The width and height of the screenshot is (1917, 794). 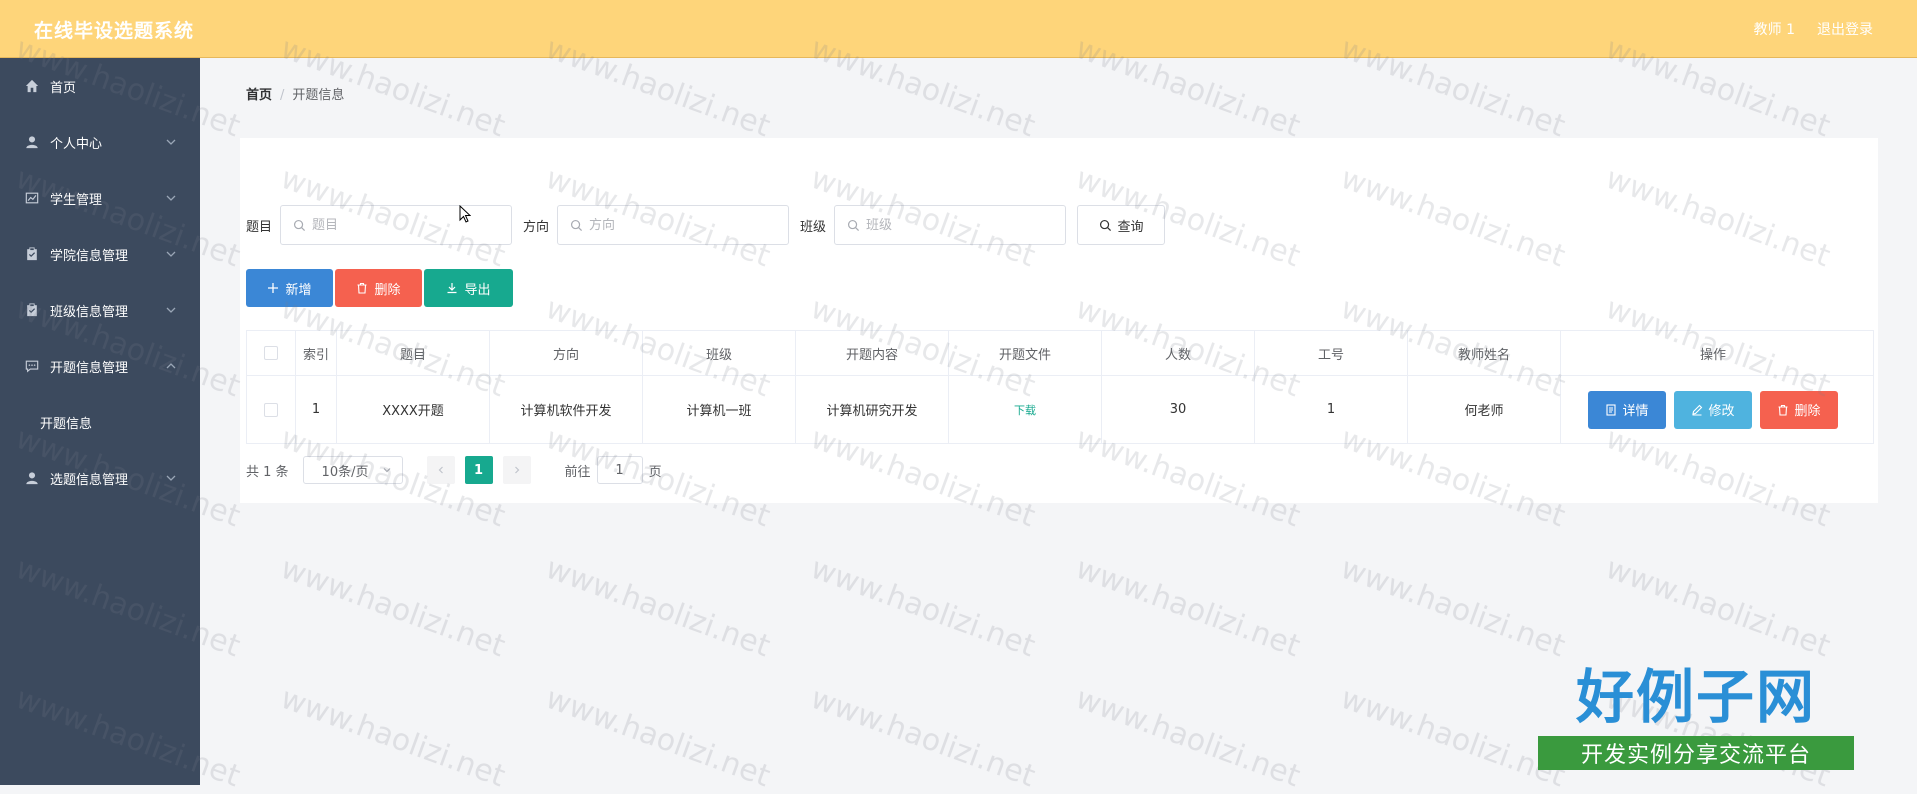 I want to click on chevron-right-icon, so click(x=516, y=470).